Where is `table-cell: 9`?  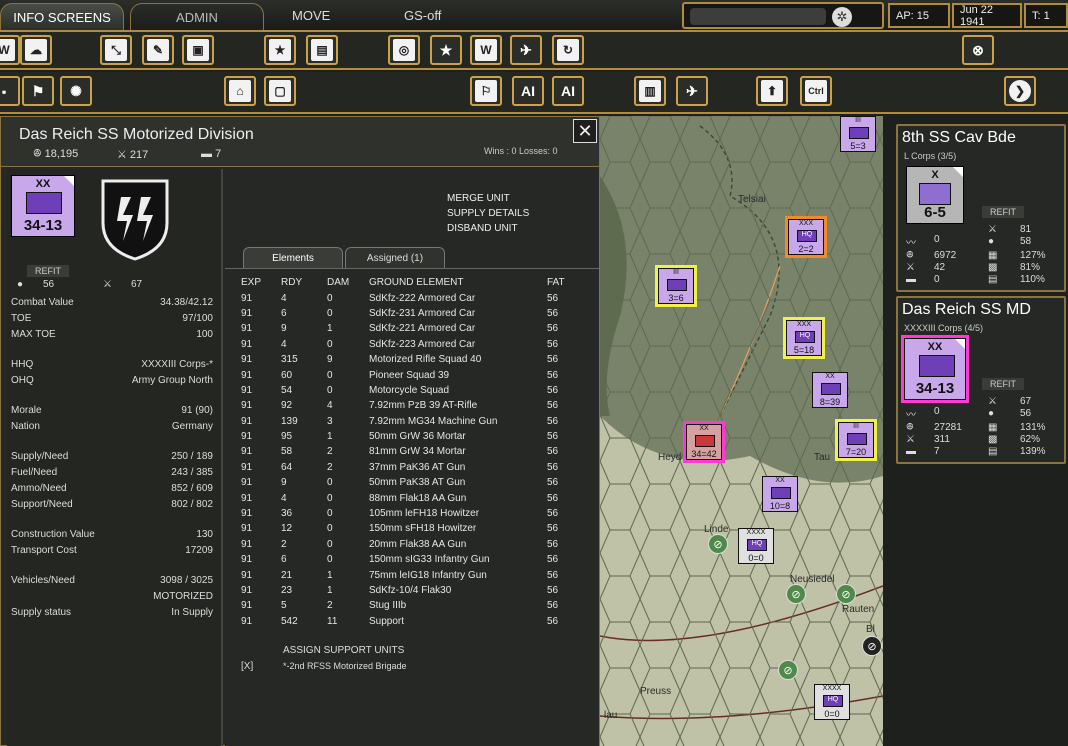 table-cell: 9 is located at coordinates (284, 483).